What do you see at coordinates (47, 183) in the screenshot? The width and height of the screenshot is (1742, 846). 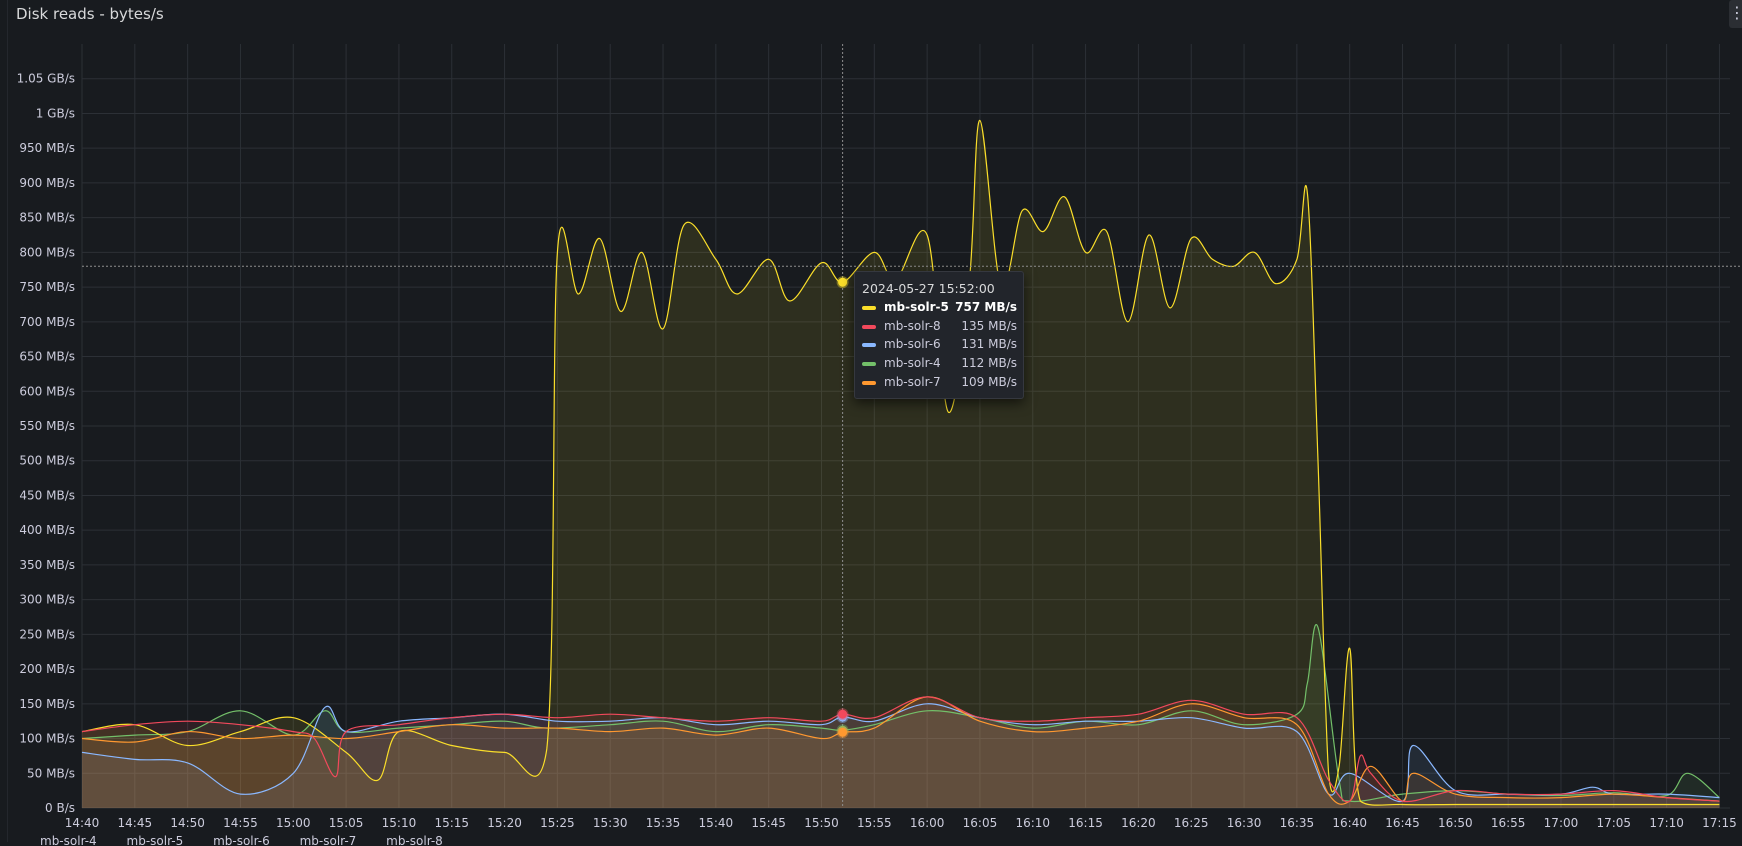 I see `y-tick-label: 900 MB/s` at bounding box center [47, 183].